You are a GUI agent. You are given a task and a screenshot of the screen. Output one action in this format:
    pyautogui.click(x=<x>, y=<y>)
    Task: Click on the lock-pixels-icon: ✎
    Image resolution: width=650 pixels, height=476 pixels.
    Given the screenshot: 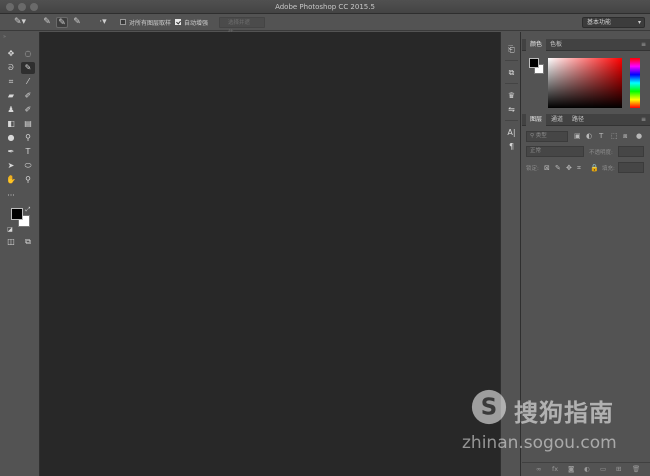 What is the action you would take?
    pyautogui.click(x=558, y=168)
    